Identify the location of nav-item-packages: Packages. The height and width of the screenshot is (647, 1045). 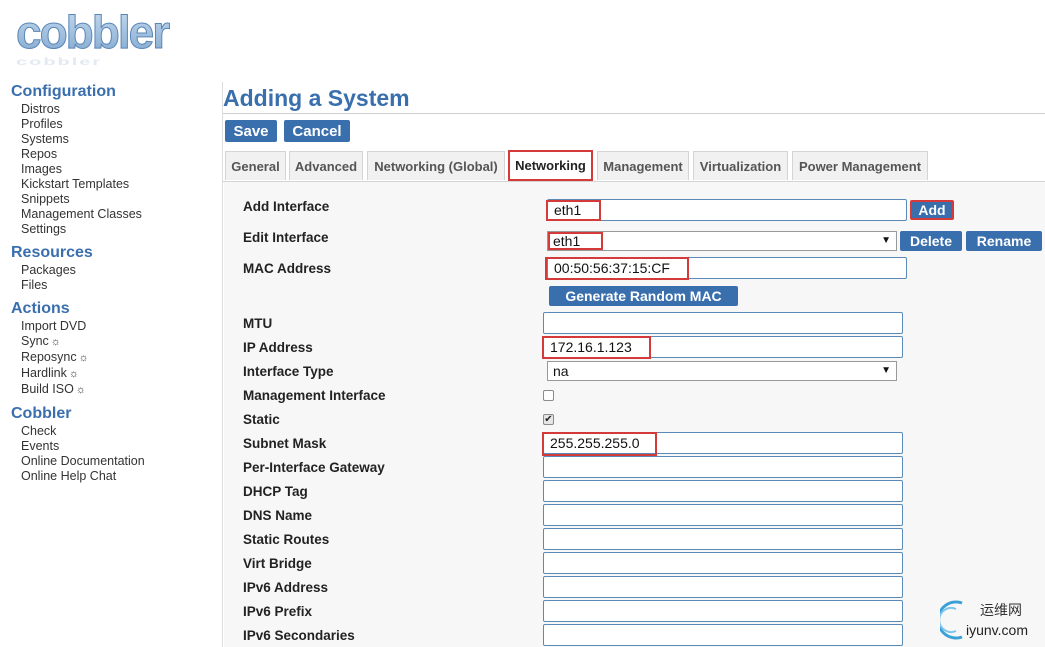
(121, 270).